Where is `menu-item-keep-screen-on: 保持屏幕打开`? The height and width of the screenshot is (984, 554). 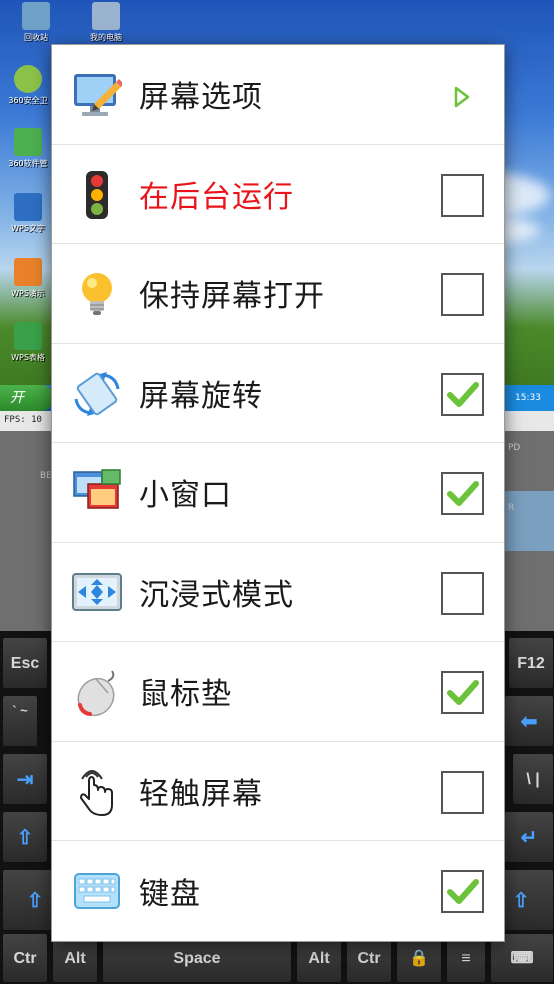 menu-item-keep-screen-on: 保持屏幕打开 is located at coordinates (278, 294).